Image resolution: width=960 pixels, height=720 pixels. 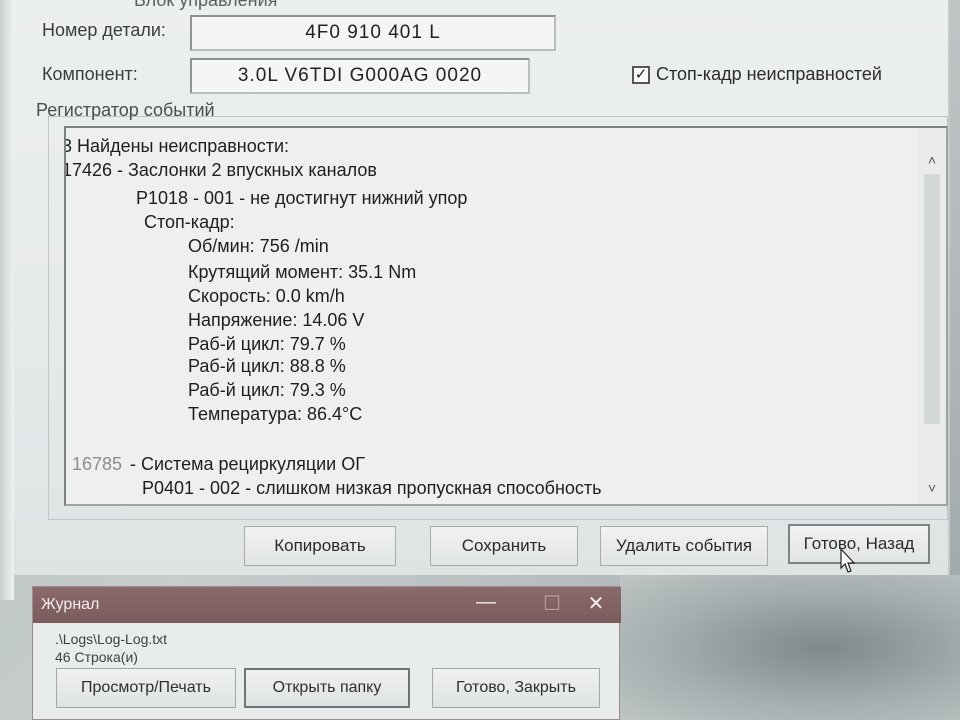 What do you see at coordinates (552, 604) in the screenshot?
I see `maximize-icon: ☐` at bounding box center [552, 604].